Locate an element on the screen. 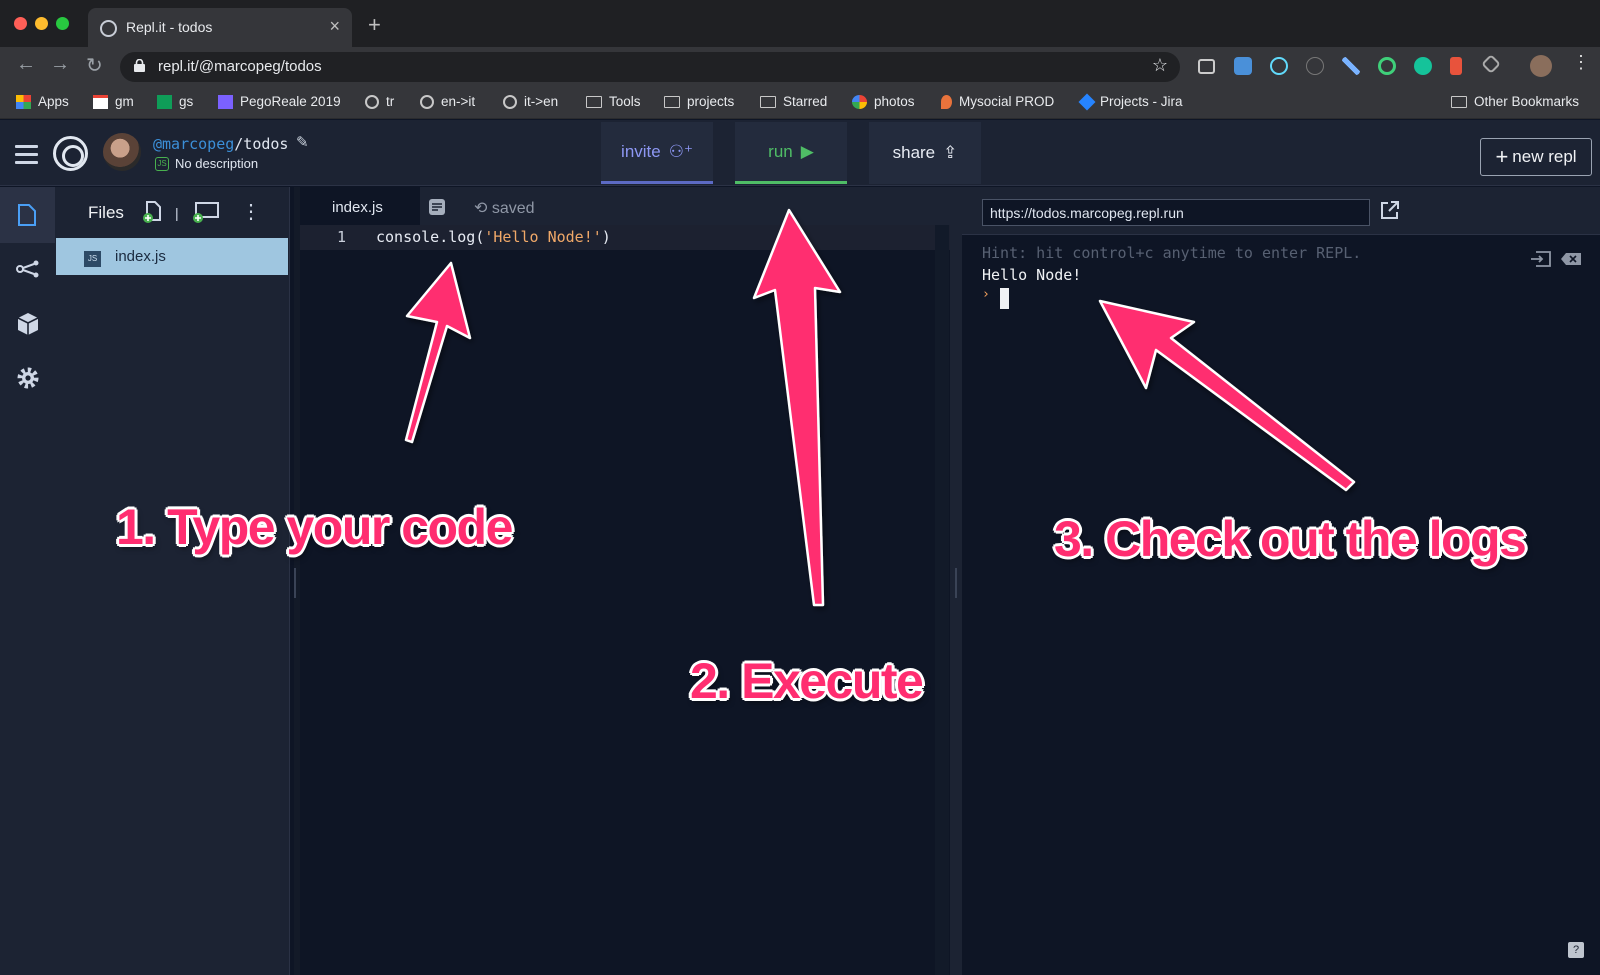  annotation-step-2: 2. Execute is located at coordinates (807, 681).